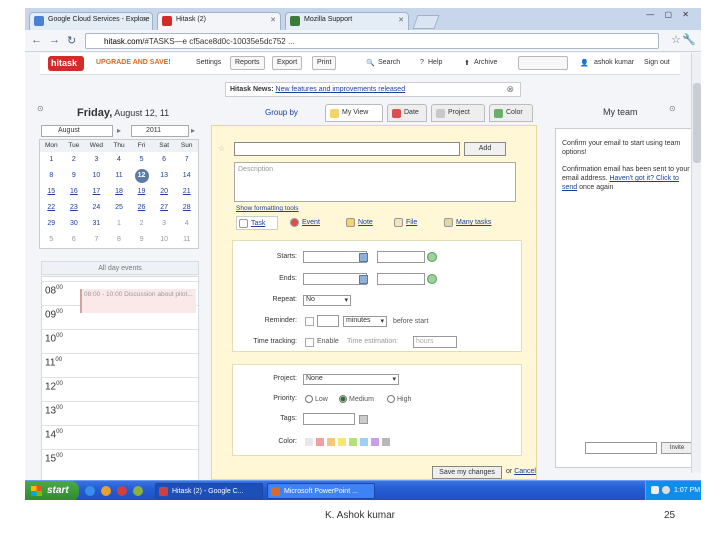 This screenshot has width=720, height=540. I want to click on repeat-select: No, so click(327, 300).